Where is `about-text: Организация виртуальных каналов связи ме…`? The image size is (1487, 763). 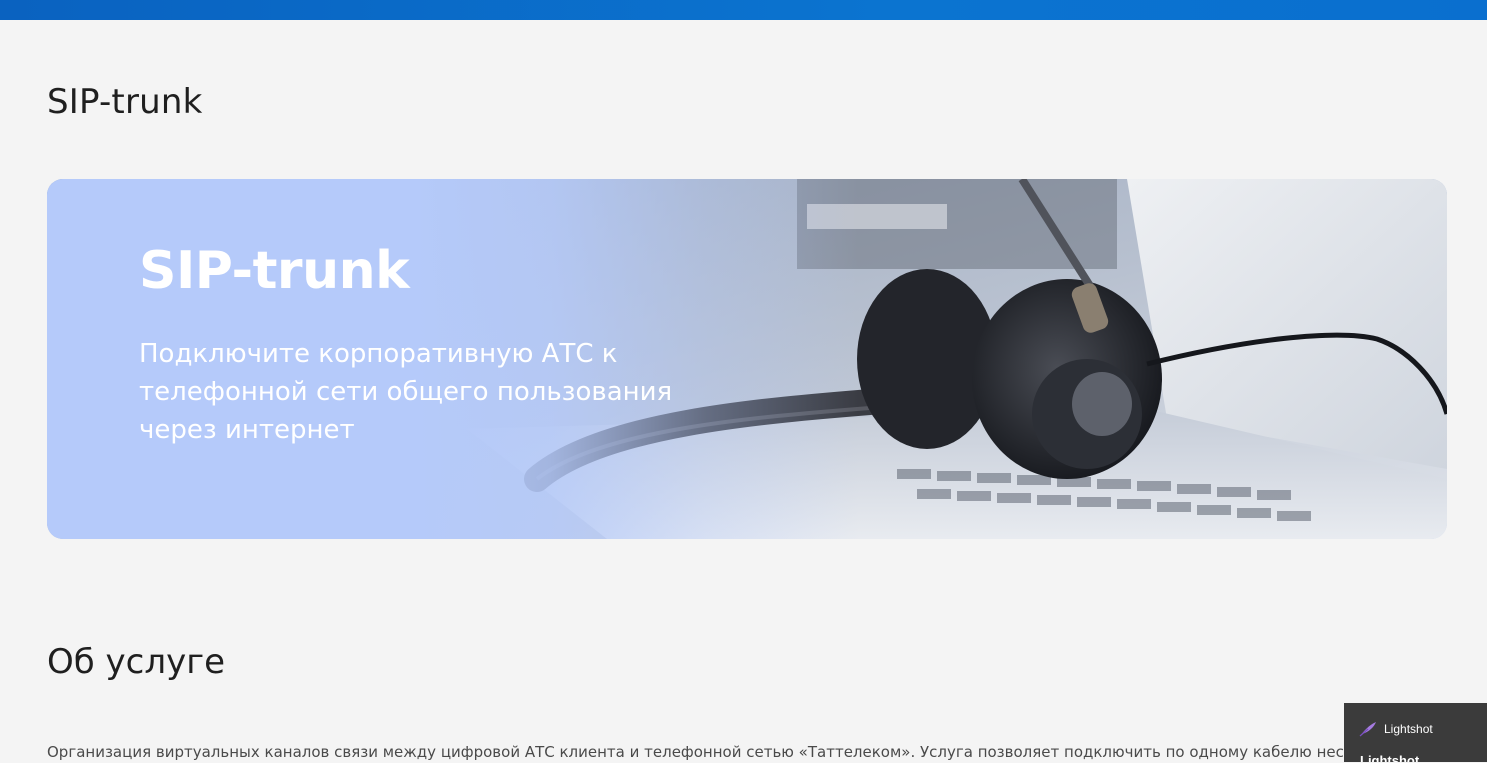 about-text: Организация виртуальных каналов связи ме… is located at coordinates (707, 752).